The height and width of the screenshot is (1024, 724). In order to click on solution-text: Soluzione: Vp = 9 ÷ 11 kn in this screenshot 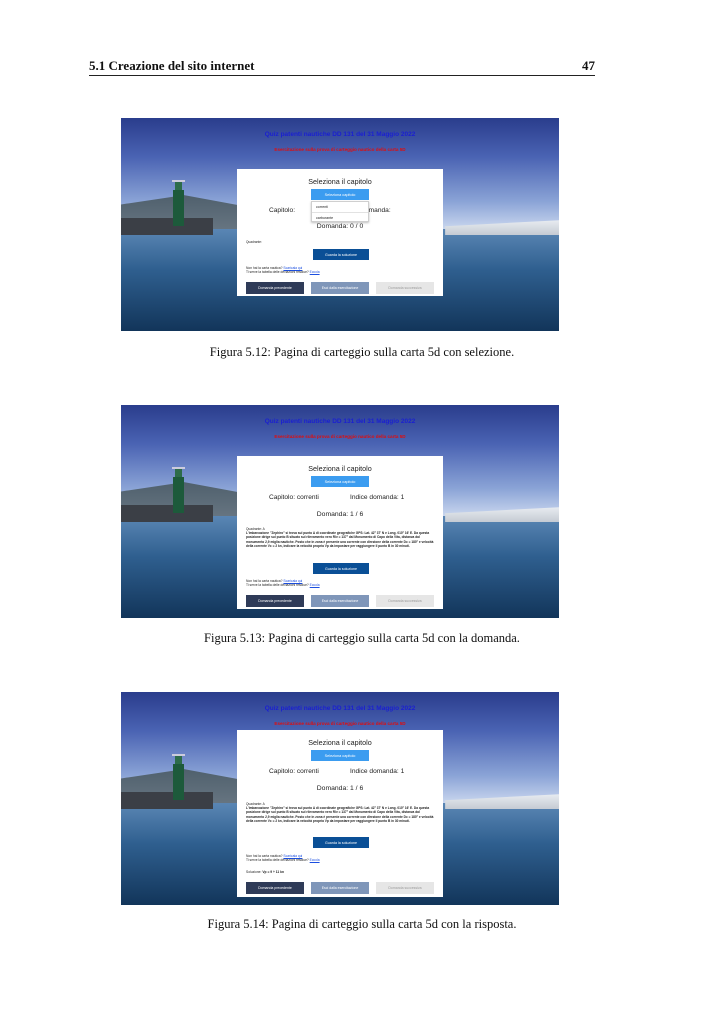, I will do `click(265, 872)`.